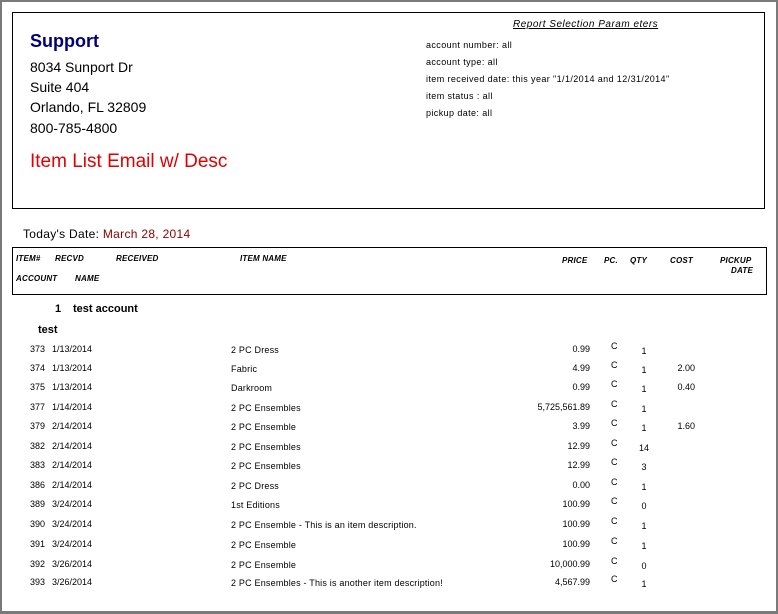 The width and height of the screenshot is (778, 614). I want to click on cell-price: 10,000.99, so click(569, 564).